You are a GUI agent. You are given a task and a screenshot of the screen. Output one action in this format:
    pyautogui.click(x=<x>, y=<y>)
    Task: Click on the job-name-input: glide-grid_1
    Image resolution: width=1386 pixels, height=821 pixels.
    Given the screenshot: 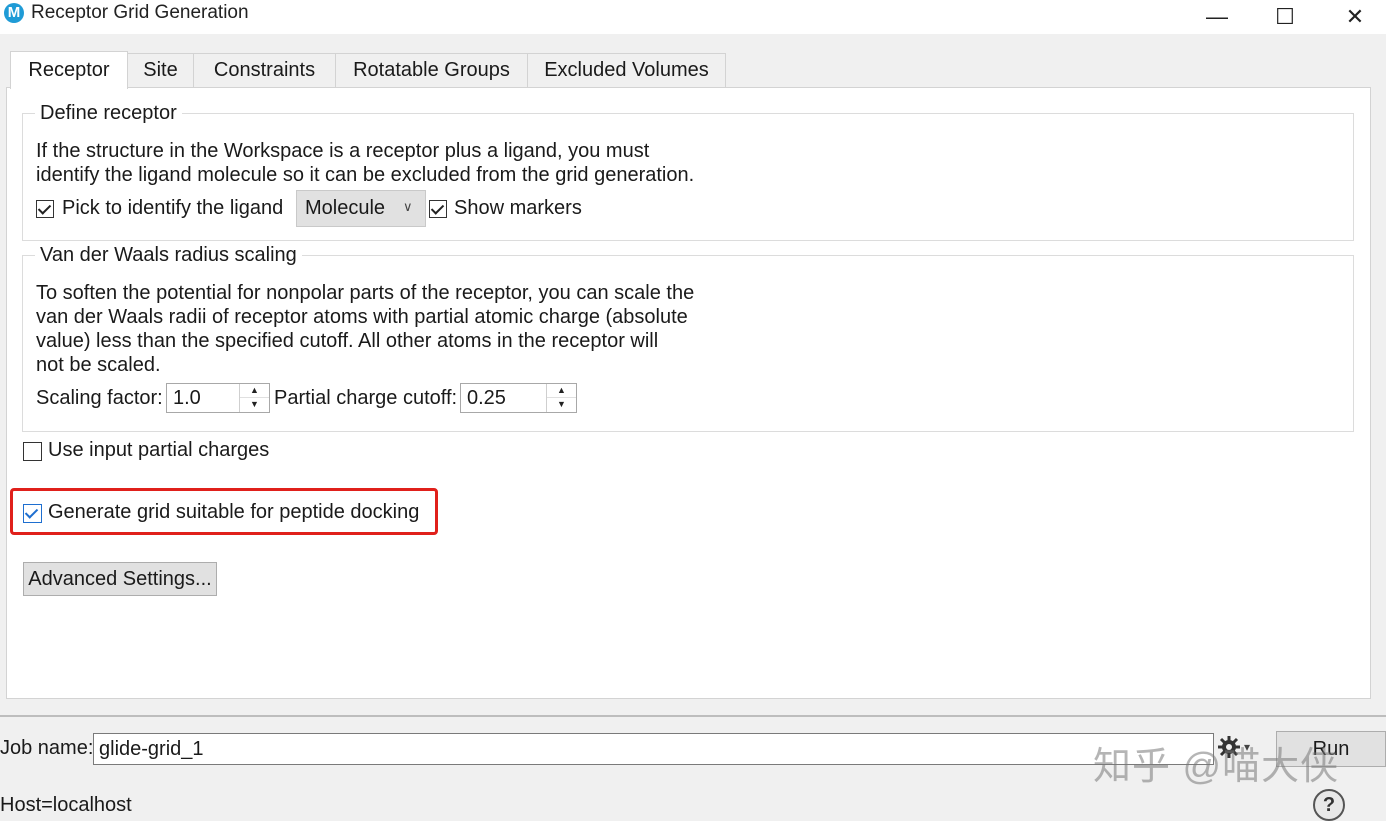 What is the action you would take?
    pyautogui.click(x=653, y=749)
    